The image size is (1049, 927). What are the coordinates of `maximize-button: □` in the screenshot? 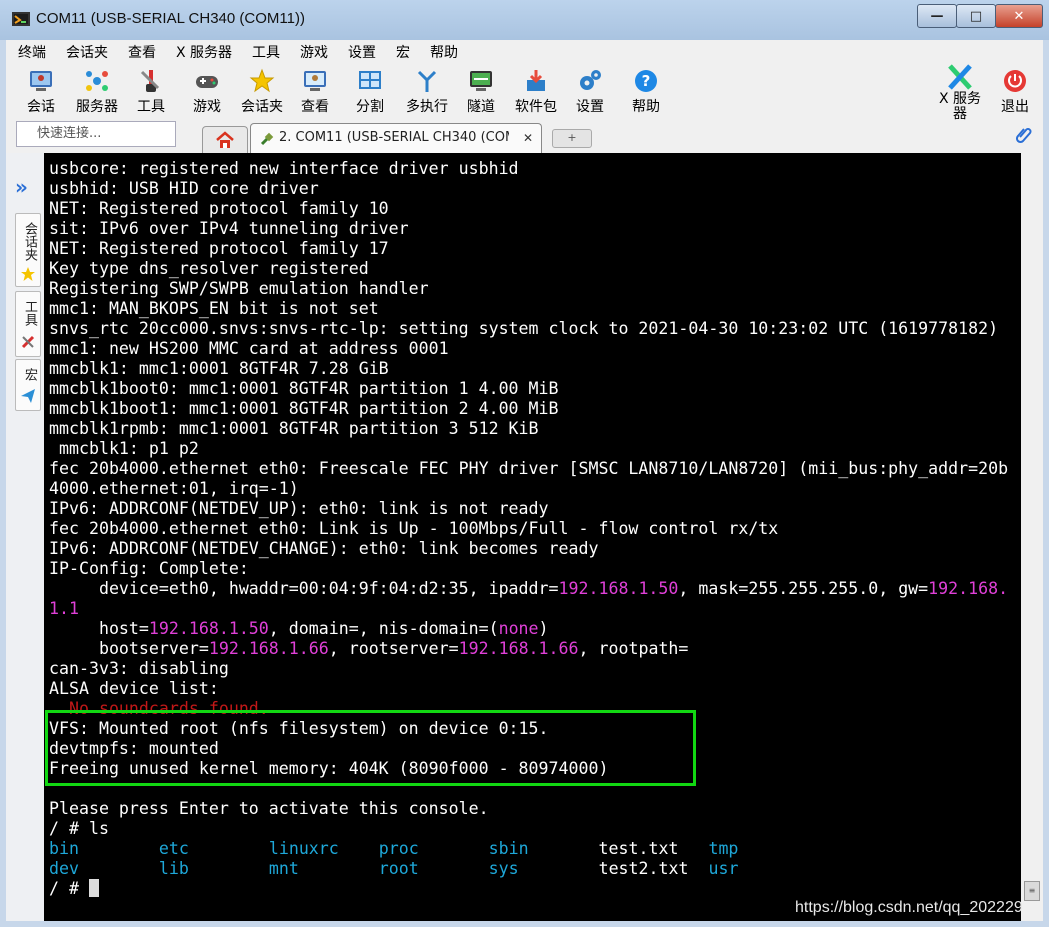 It's located at (976, 16).